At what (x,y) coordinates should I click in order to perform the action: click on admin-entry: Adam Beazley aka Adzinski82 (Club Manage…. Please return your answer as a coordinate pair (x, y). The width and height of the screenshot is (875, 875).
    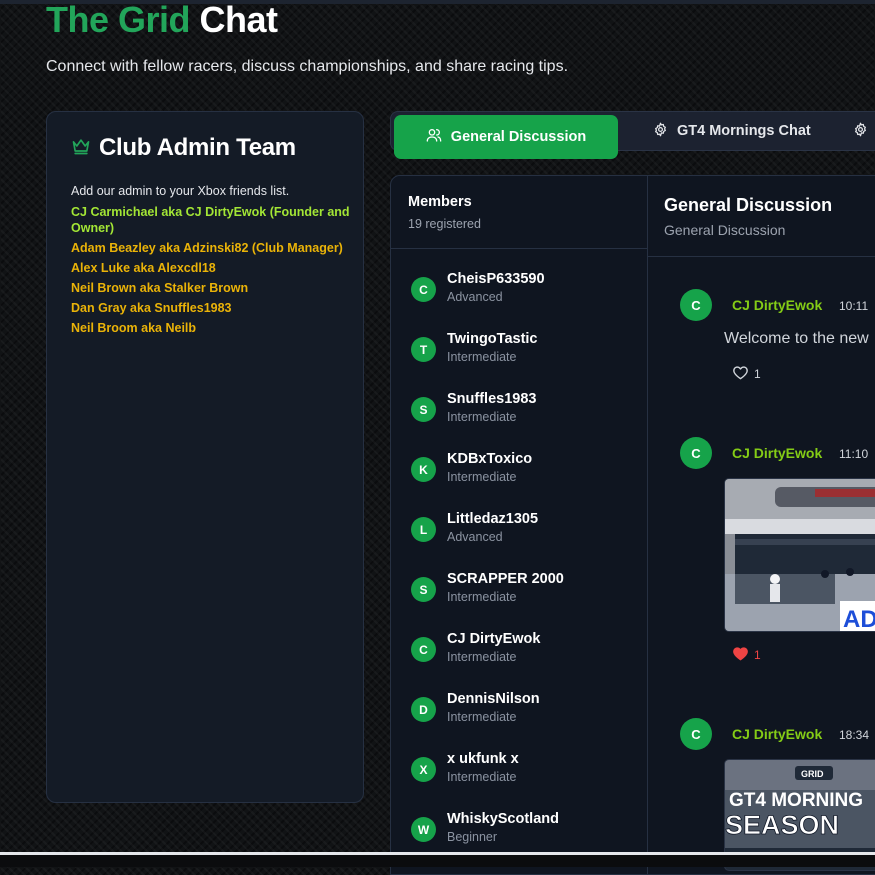
    Looking at the image, I should click on (207, 248).